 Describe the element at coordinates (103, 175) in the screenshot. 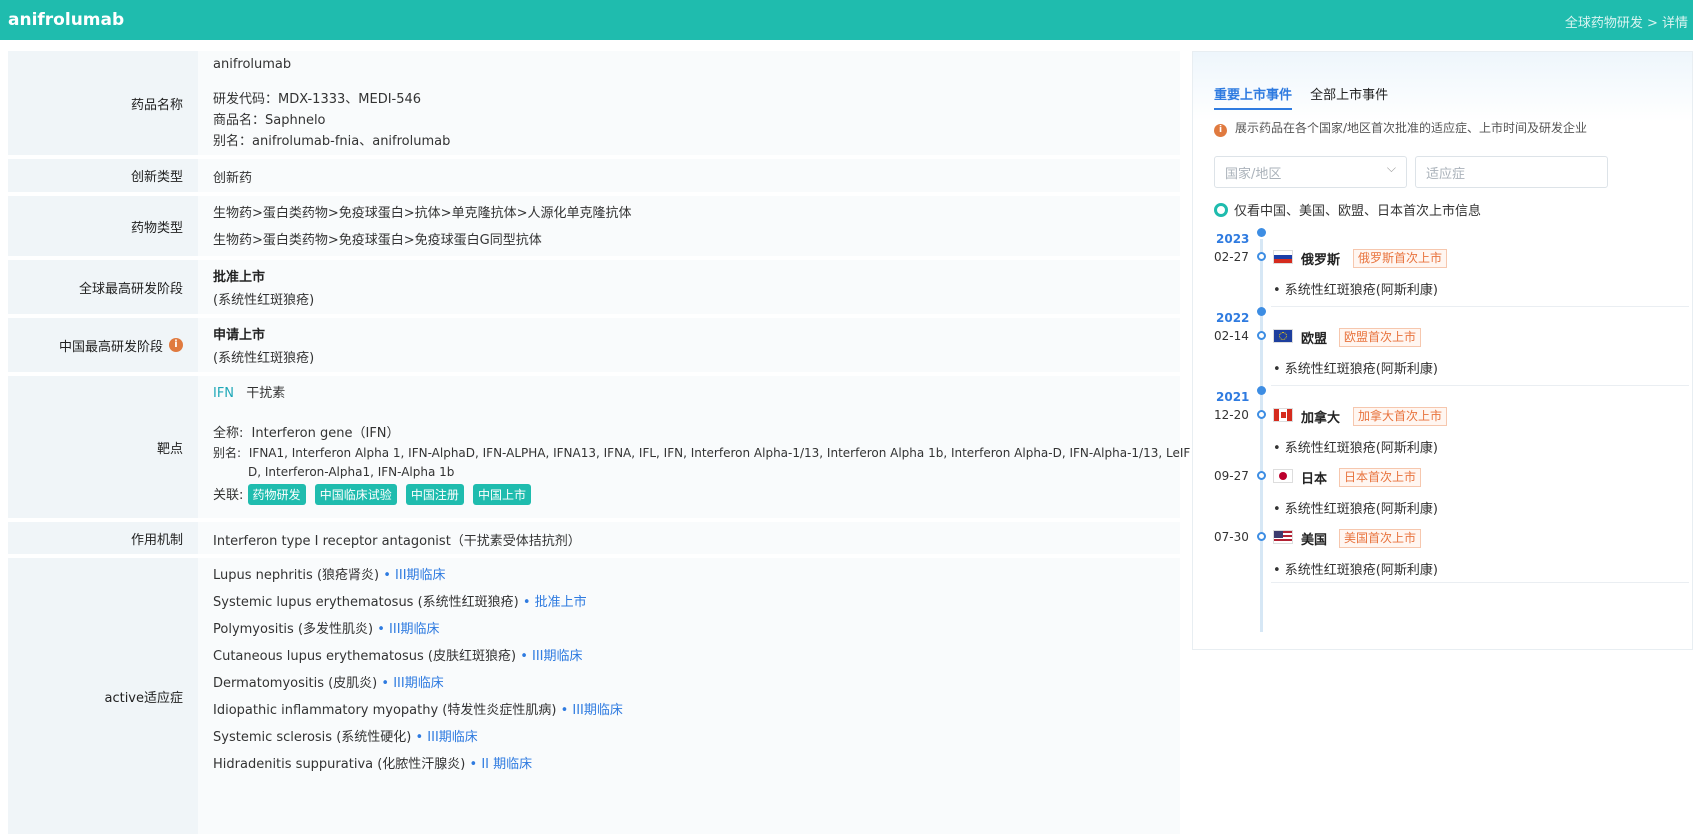

I see `label-innovation: 创新类型` at that location.